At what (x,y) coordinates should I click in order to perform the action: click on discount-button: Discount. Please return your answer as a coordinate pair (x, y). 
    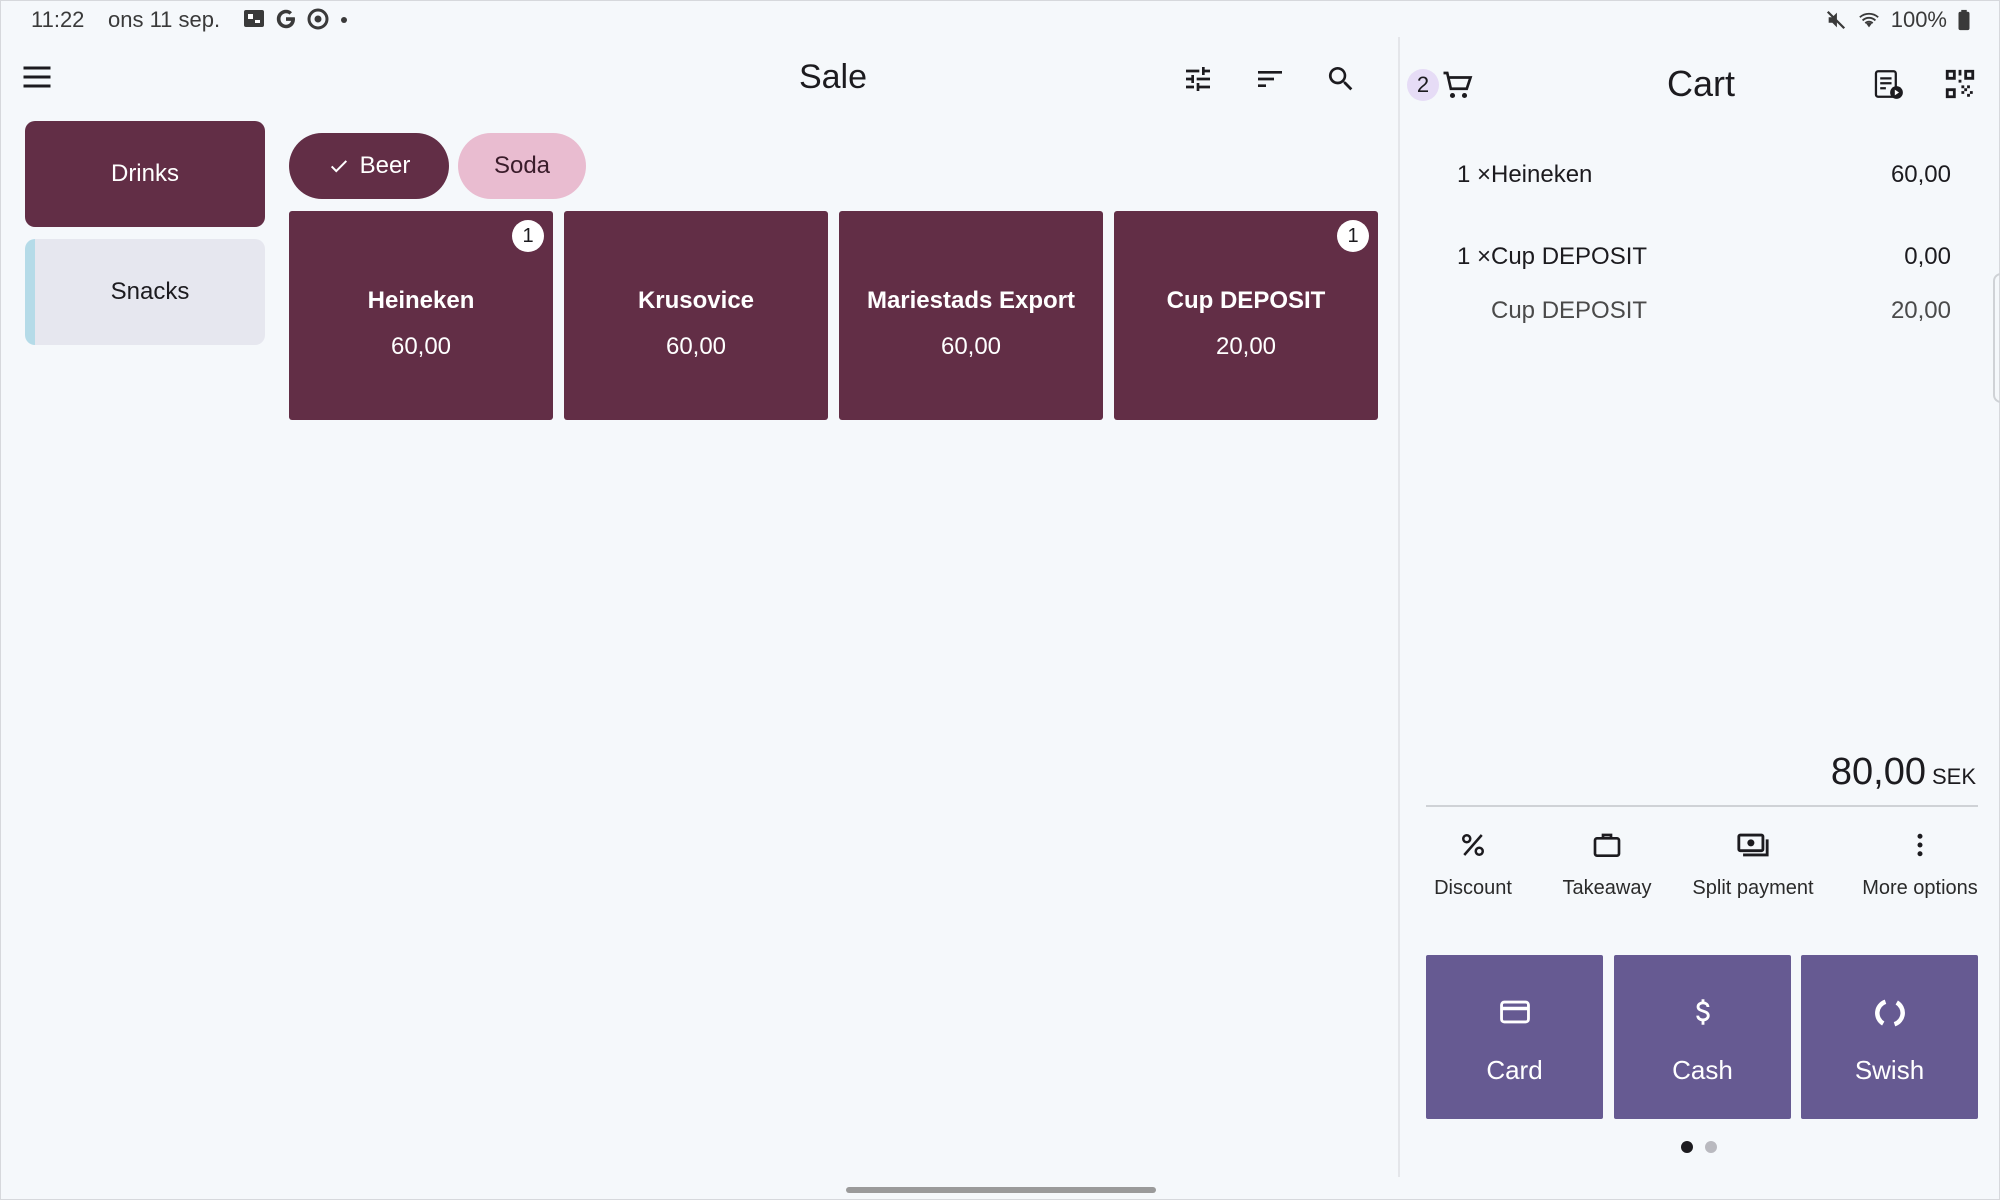
    Looking at the image, I should click on (1473, 867).